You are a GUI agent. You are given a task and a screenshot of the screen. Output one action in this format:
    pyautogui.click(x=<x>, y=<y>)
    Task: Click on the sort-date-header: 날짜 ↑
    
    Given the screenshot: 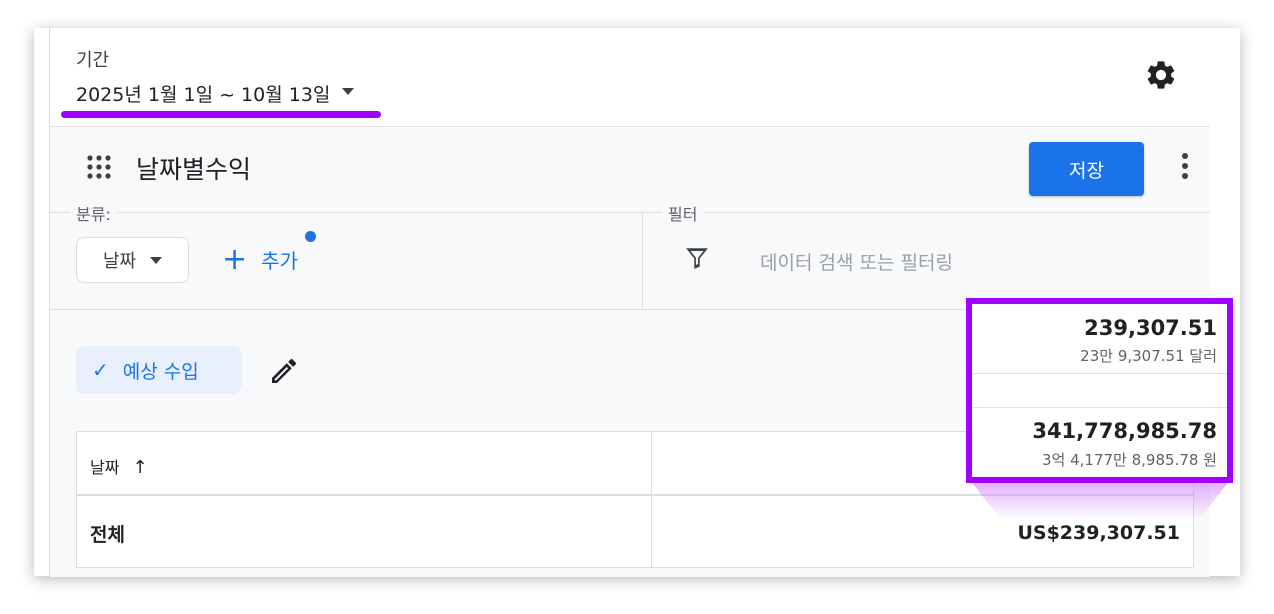 What is the action you would take?
    pyautogui.click(x=119, y=466)
    